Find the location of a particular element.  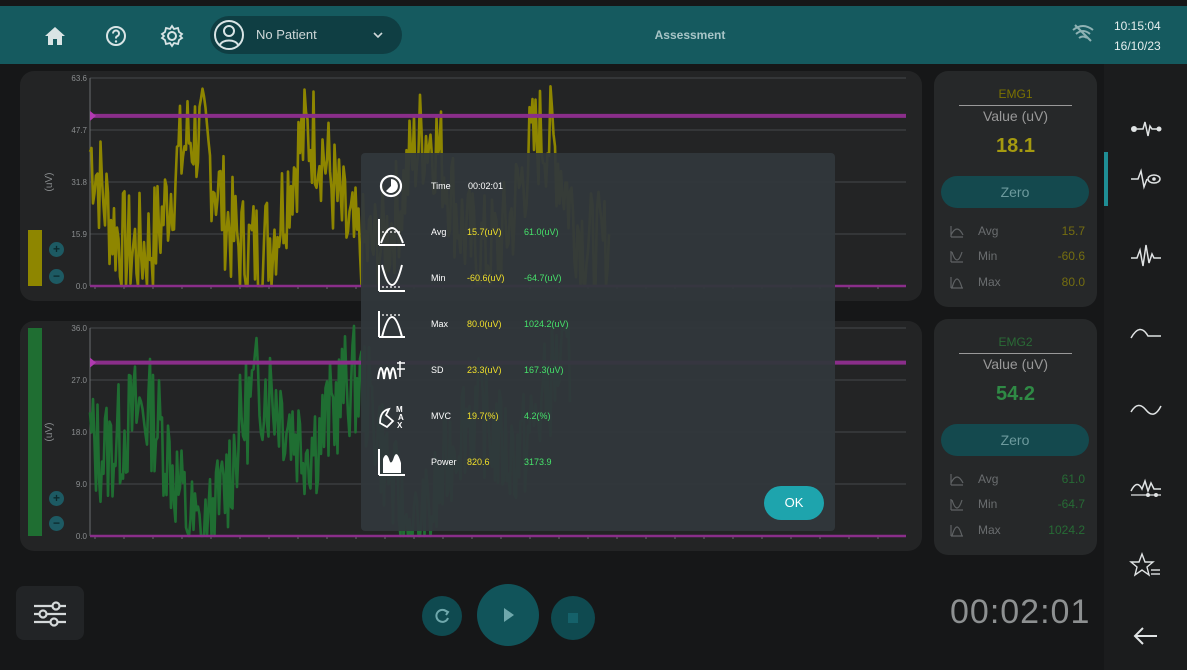

settings-icon is located at coordinates (172, 36).